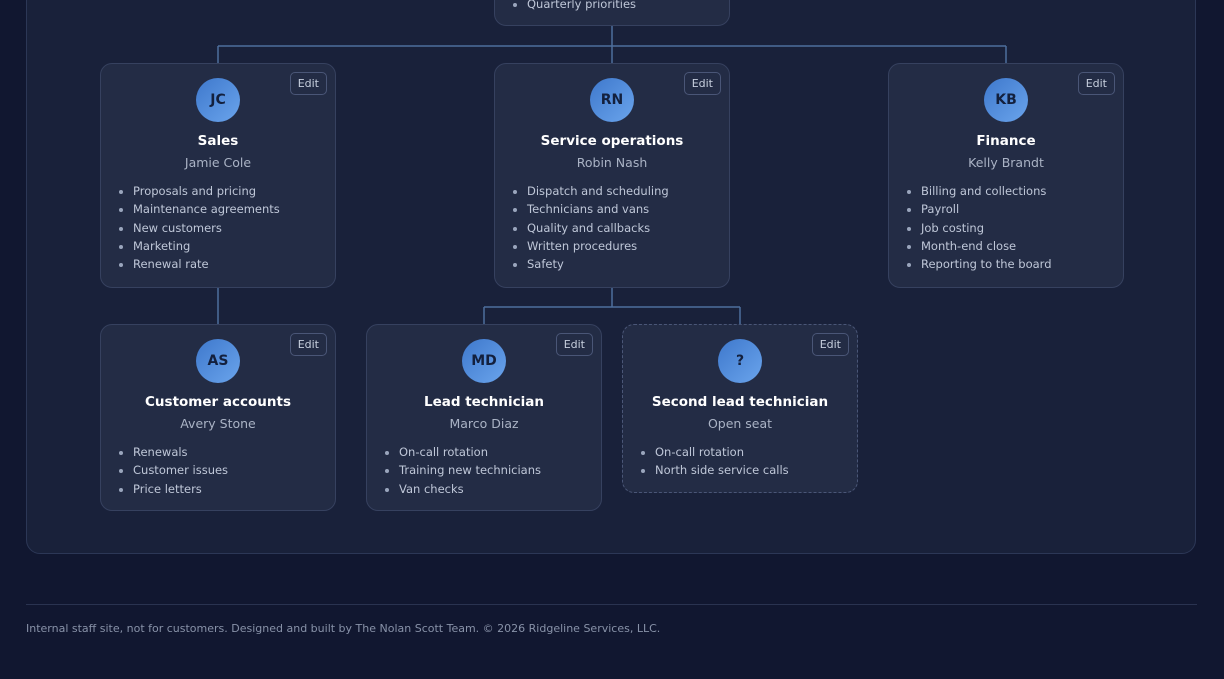 The image size is (1224, 679). What do you see at coordinates (598, 191) in the screenshot?
I see `duty-item: Dispatch and scheduling` at bounding box center [598, 191].